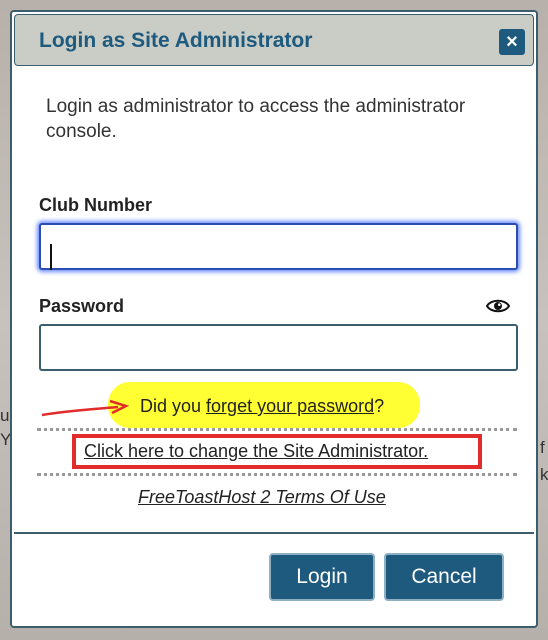 Image resolution: width=548 pixels, height=640 pixels. I want to click on forgot-suffix: ?, so click(379, 406).